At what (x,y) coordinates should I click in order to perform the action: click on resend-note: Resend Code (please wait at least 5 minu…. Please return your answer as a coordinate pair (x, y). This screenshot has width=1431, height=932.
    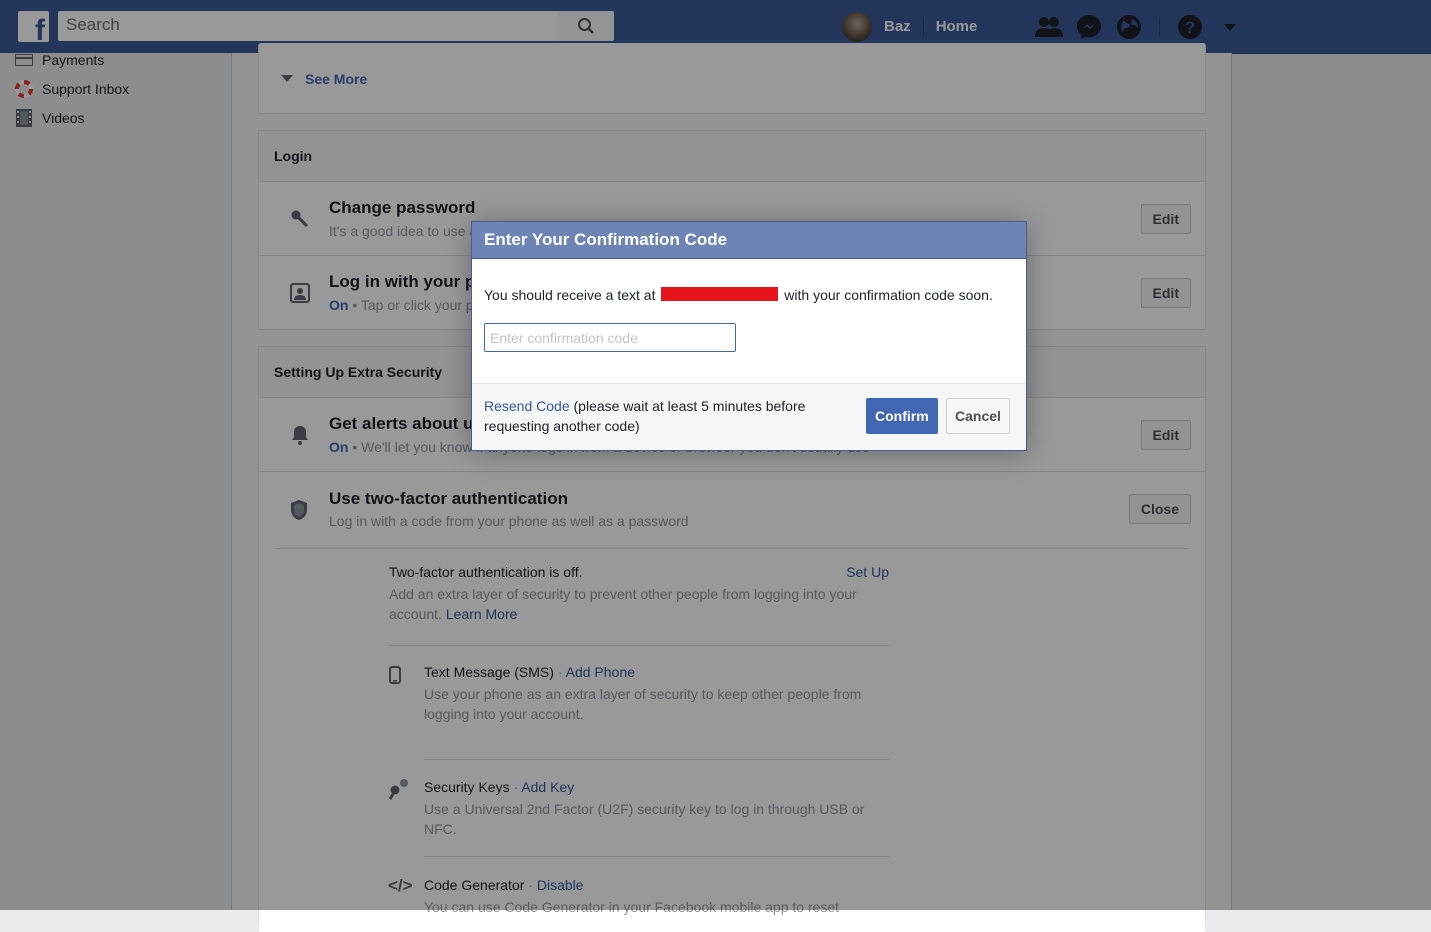
    Looking at the image, I should click on (669, 416).